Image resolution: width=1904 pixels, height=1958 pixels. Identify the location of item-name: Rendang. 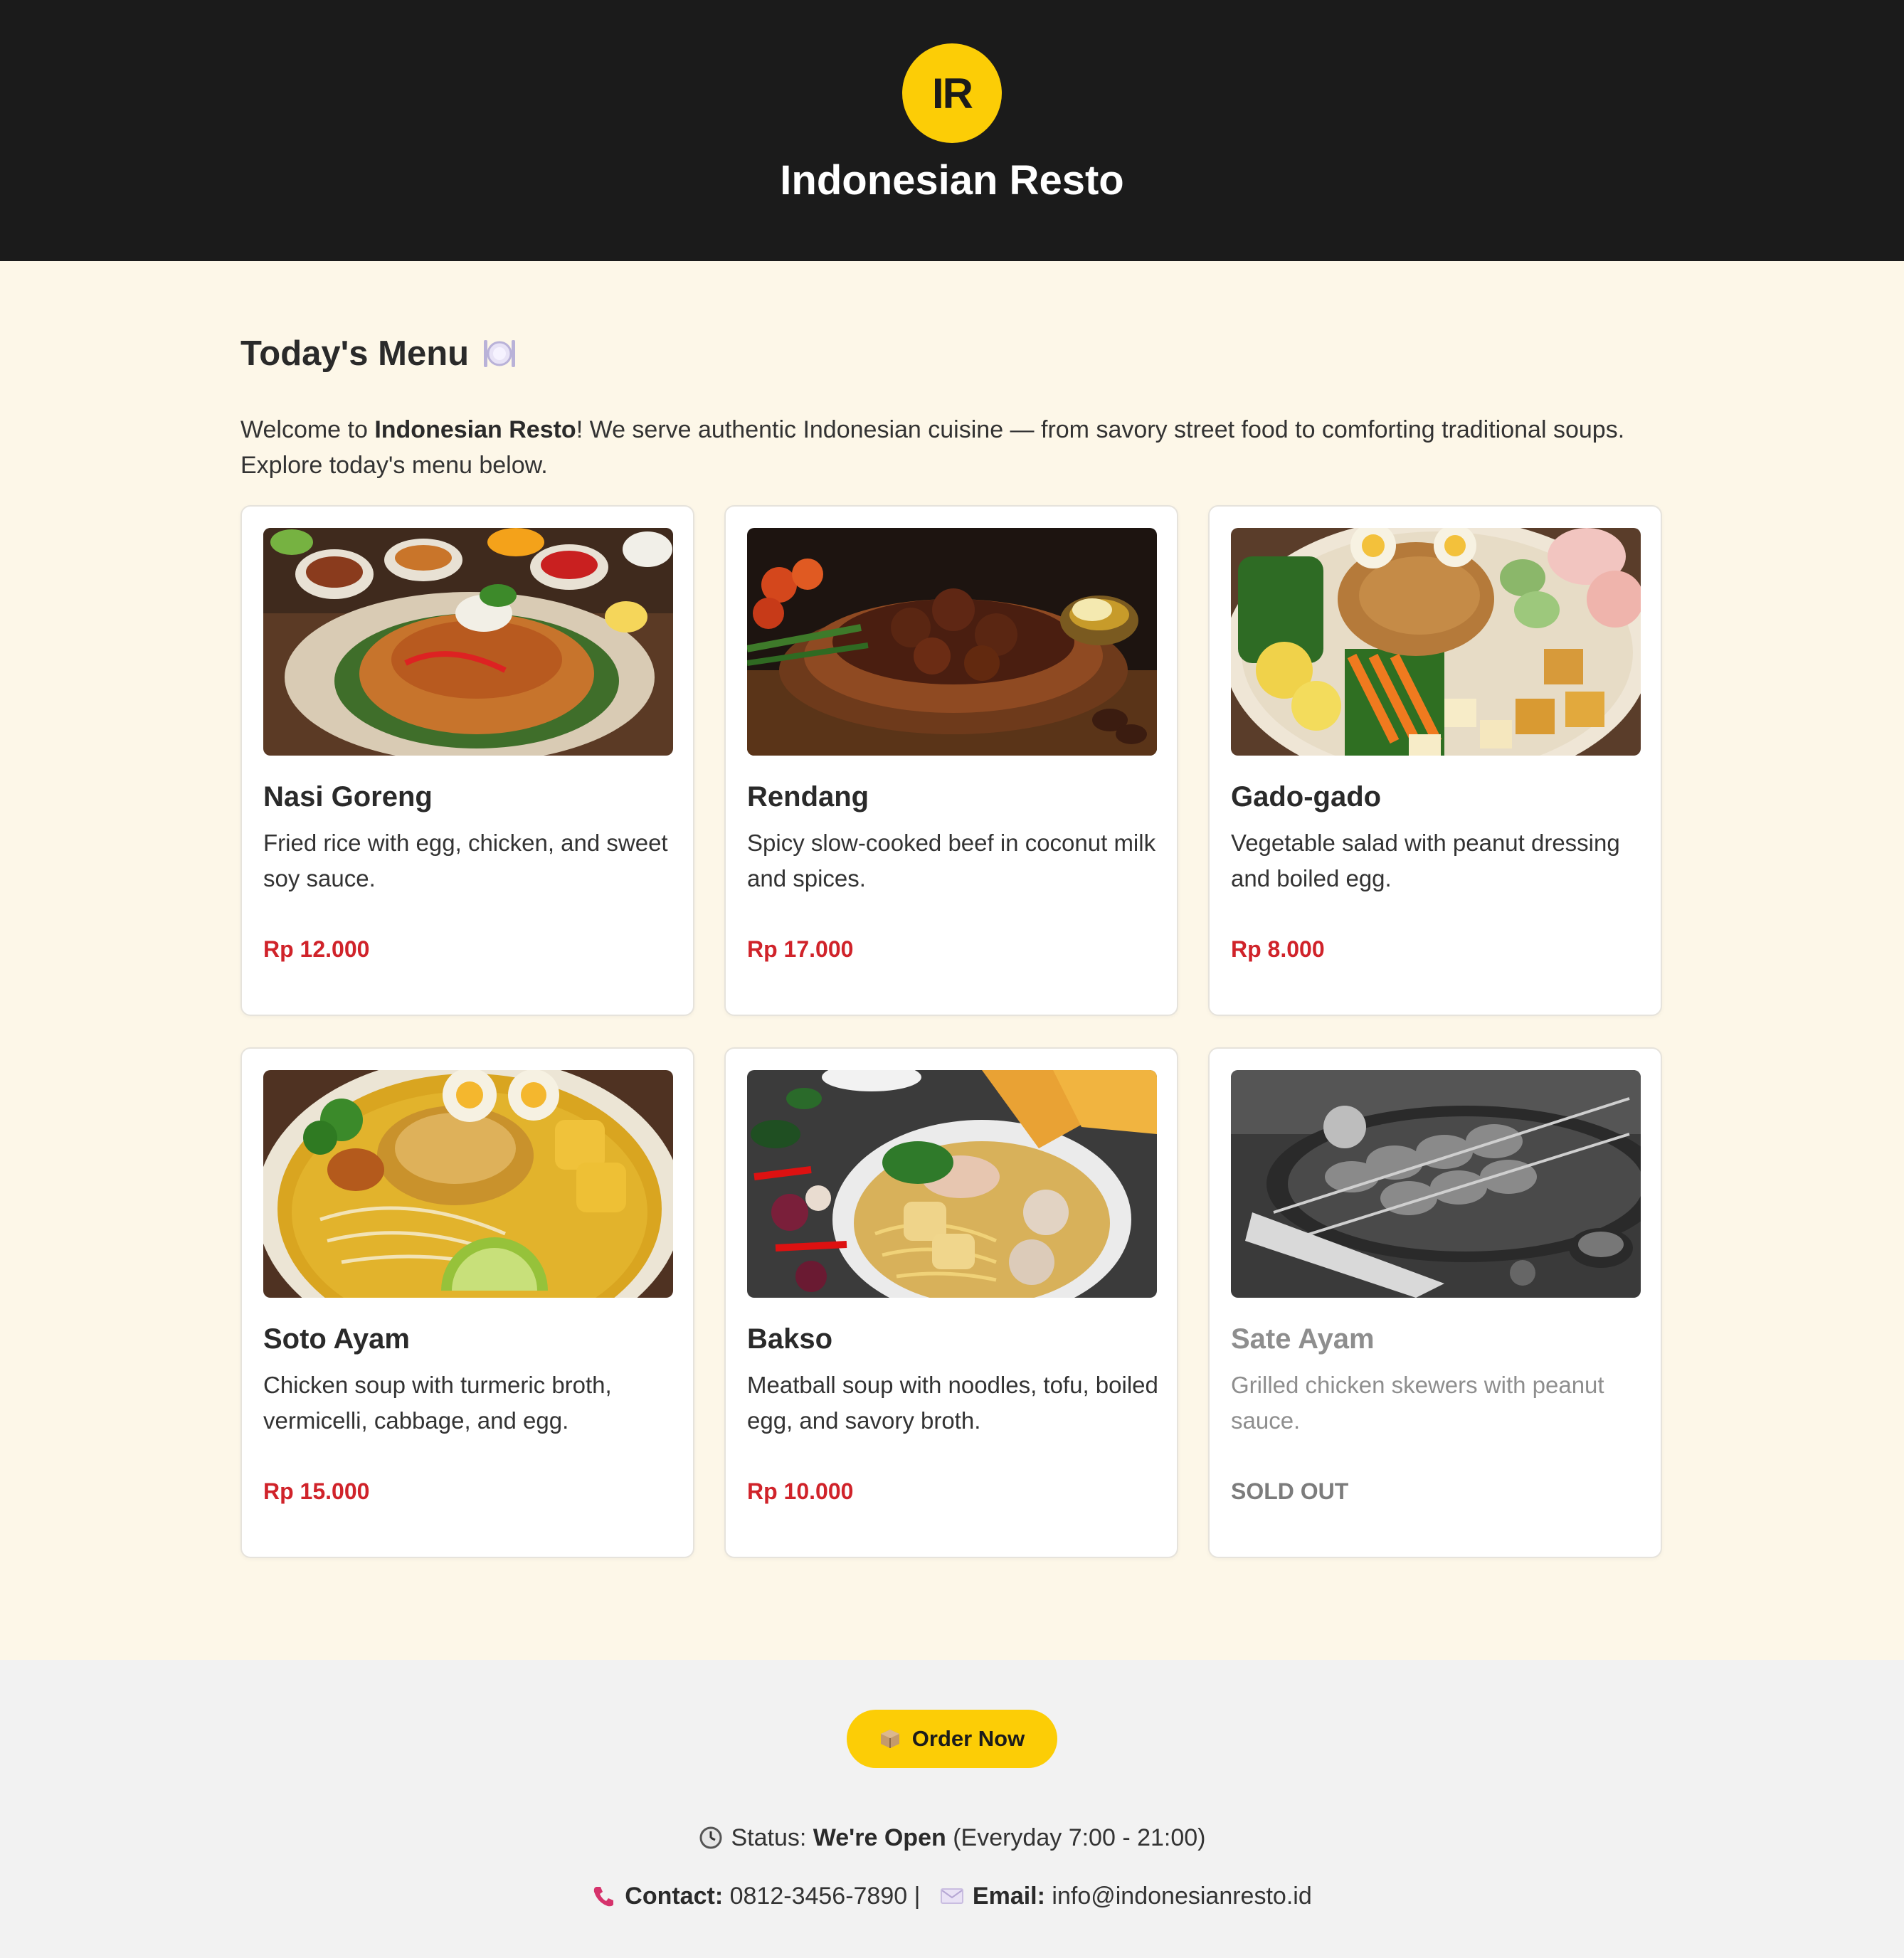
(808, 797).